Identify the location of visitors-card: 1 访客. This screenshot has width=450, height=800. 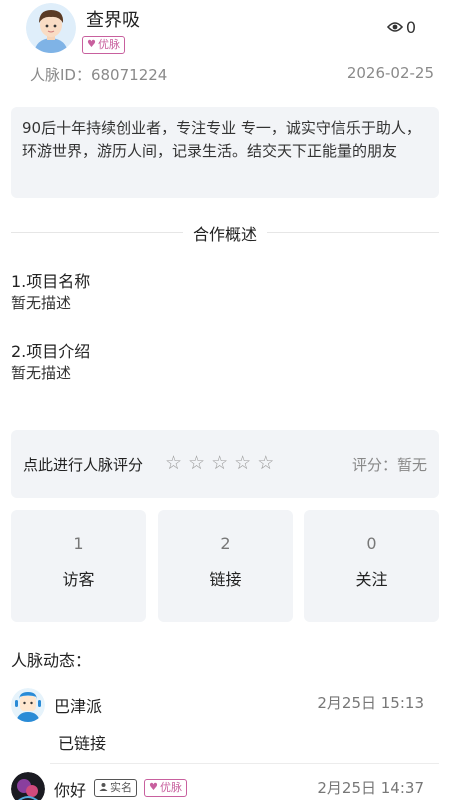
(78, 566).